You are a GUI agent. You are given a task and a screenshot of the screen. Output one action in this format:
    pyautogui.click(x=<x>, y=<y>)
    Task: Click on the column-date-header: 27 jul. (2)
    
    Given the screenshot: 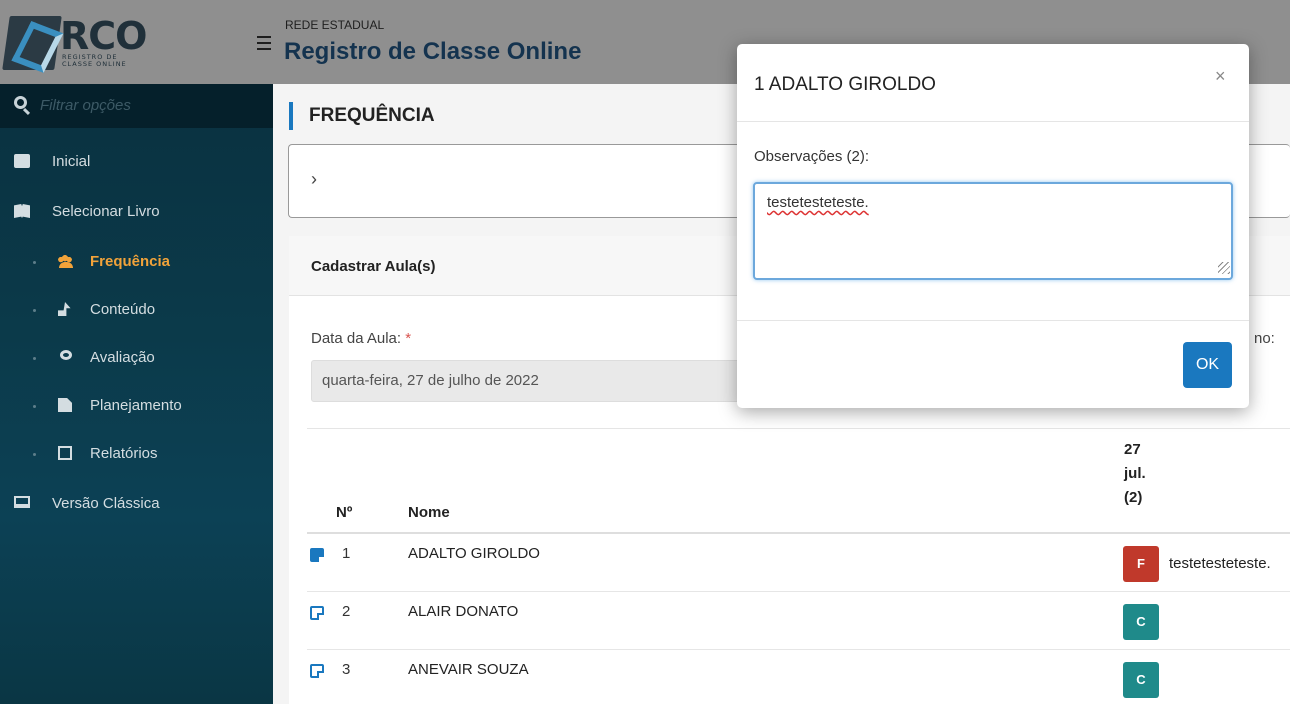 What is the action you would take?
    pyautogui.click(x=1135, y=474)
    